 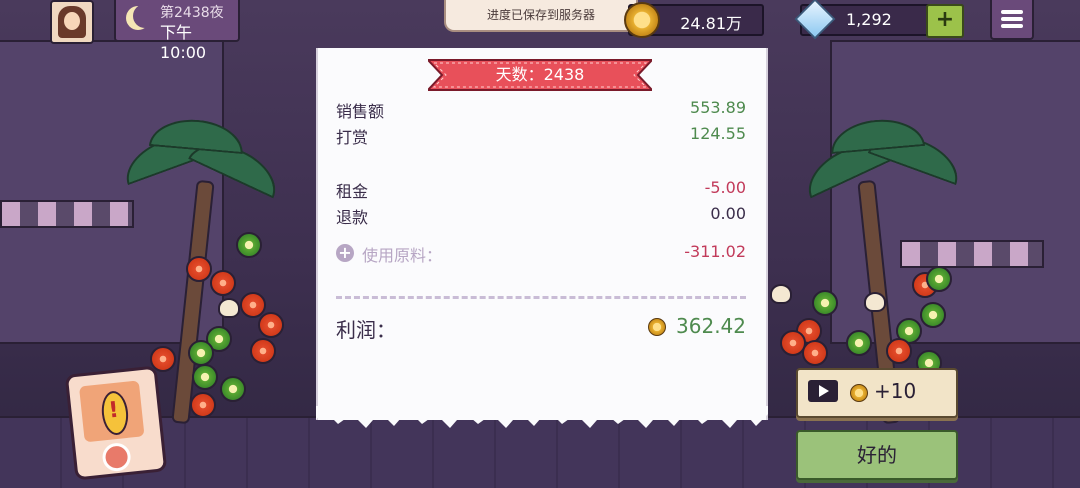 What do you see at coordinates (345, 253) in the screenshot?
I see `expand-plus-icon: +` at bounding box center [345, 253].